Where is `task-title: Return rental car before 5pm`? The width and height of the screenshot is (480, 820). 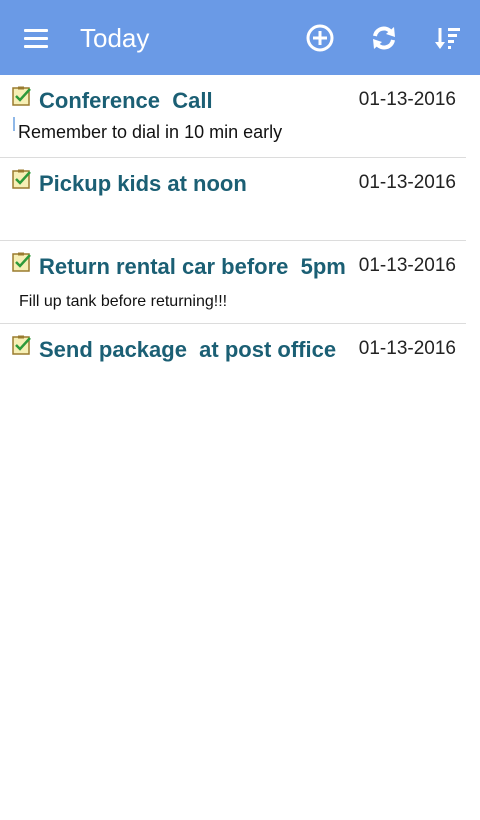 task-title: Return rental car before 5pm is located at coordinates (192, 266).